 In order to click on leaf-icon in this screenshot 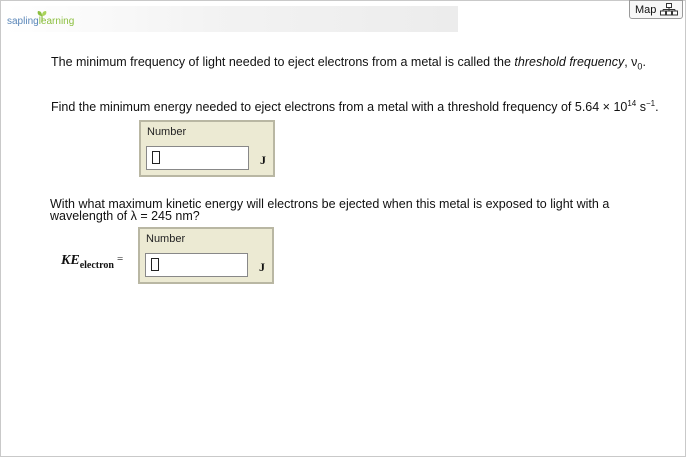, I will do `click(42, 16)`.